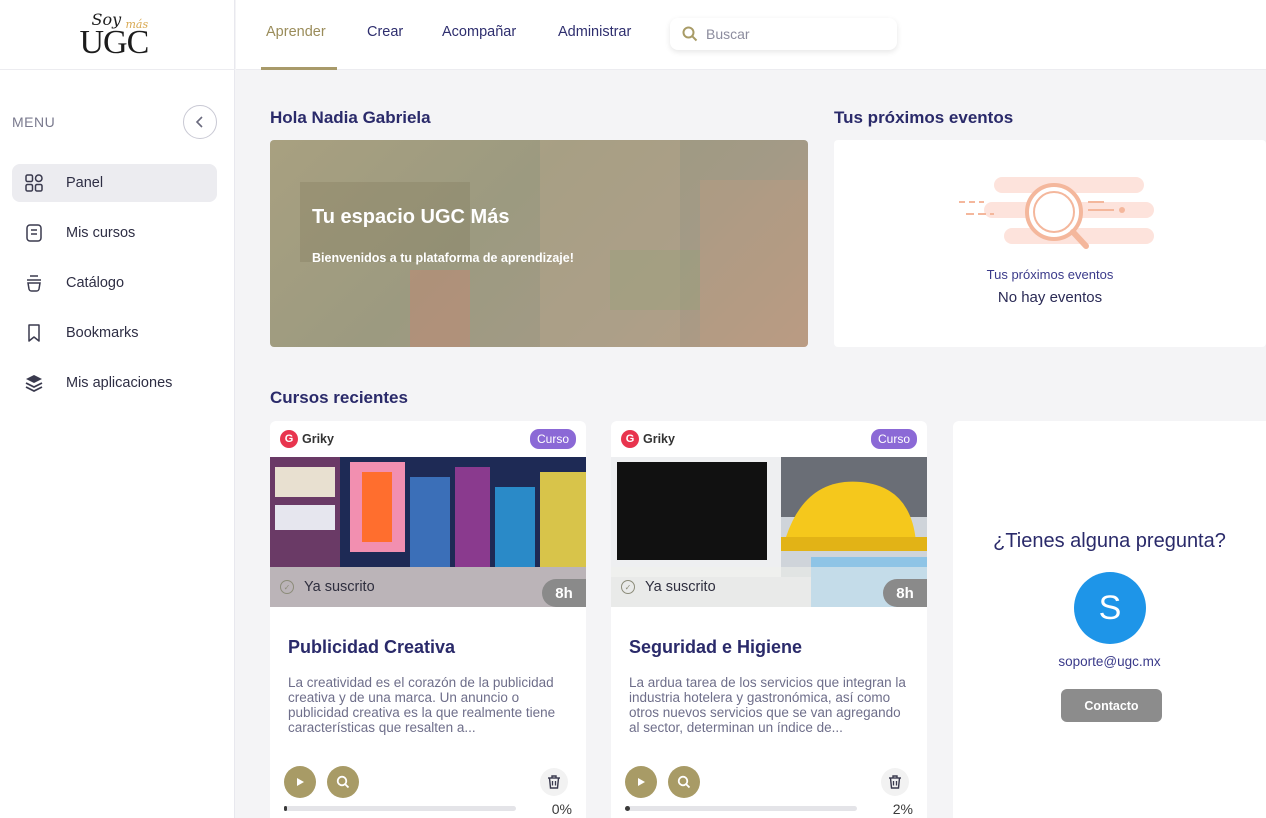 This screenshot has height=818, width=1266. I want to click on support-email: soporte@ugc.mx, so click(1109, 661).